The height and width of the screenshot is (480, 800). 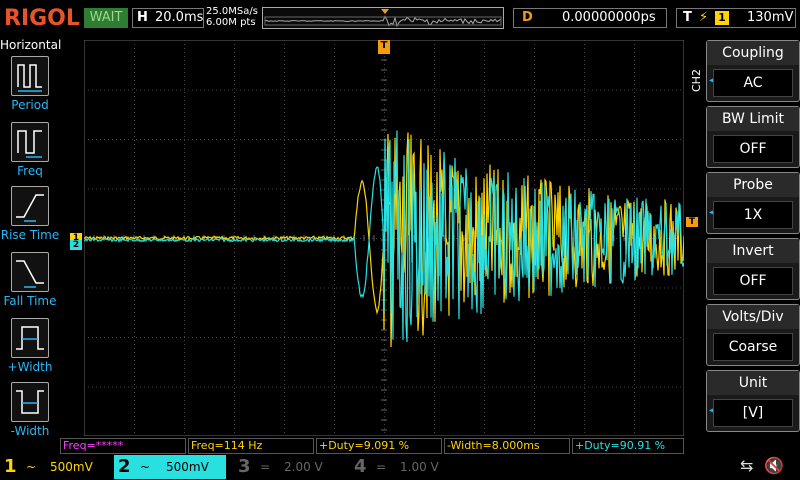 I want to click on menu-item-fall-time: Fall Time, so click(x=30, y=284).